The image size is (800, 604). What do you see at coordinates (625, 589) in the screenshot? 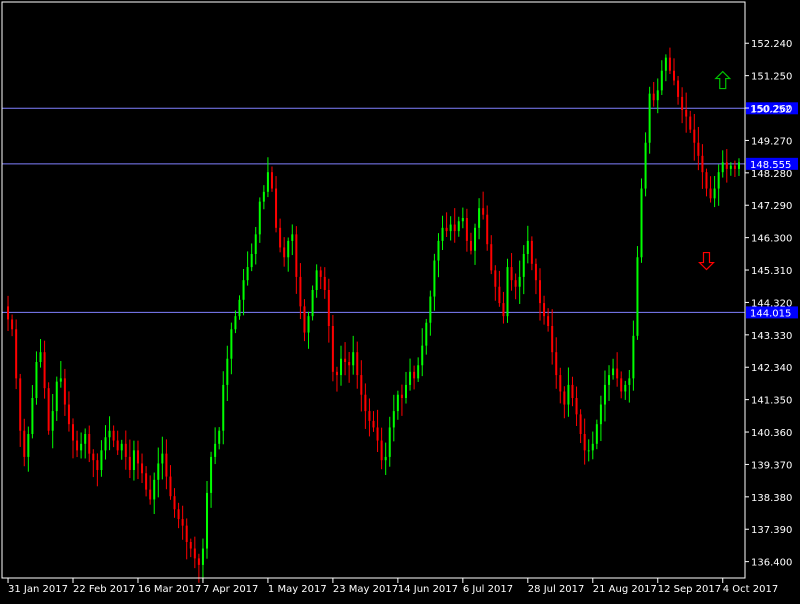
I see `x-tick-label: 21 Aug 2017` at bounding box center [625, 589].